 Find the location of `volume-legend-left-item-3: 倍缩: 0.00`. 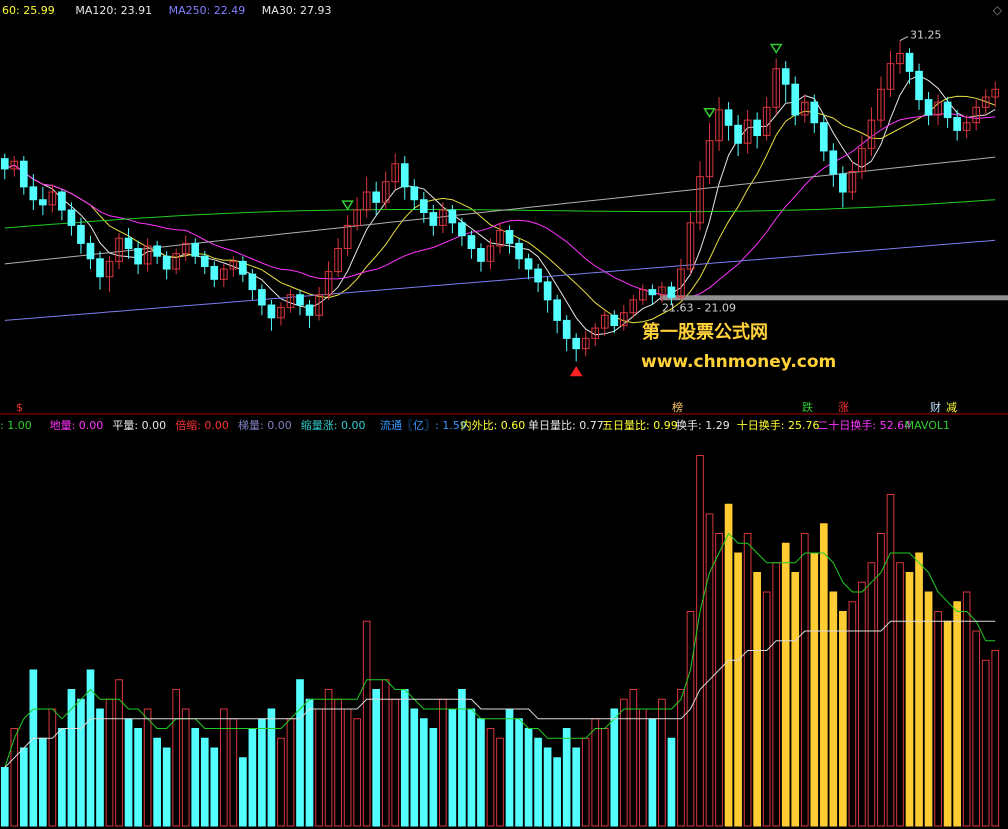

volume-legend-left-item-3: 倍缩: 0.00 is located at coordinates (202, 425).